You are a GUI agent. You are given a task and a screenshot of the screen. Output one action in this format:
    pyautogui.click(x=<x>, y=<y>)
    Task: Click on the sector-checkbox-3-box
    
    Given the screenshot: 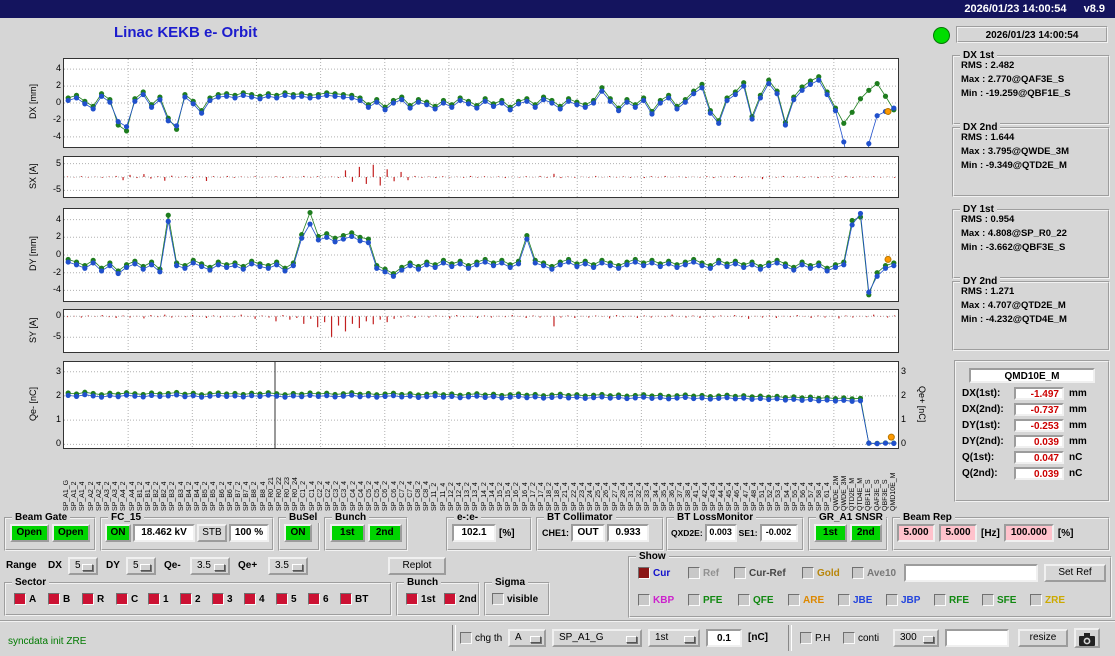 What is the action you would take?
    pyautogui.click(x=218, y=599)
    